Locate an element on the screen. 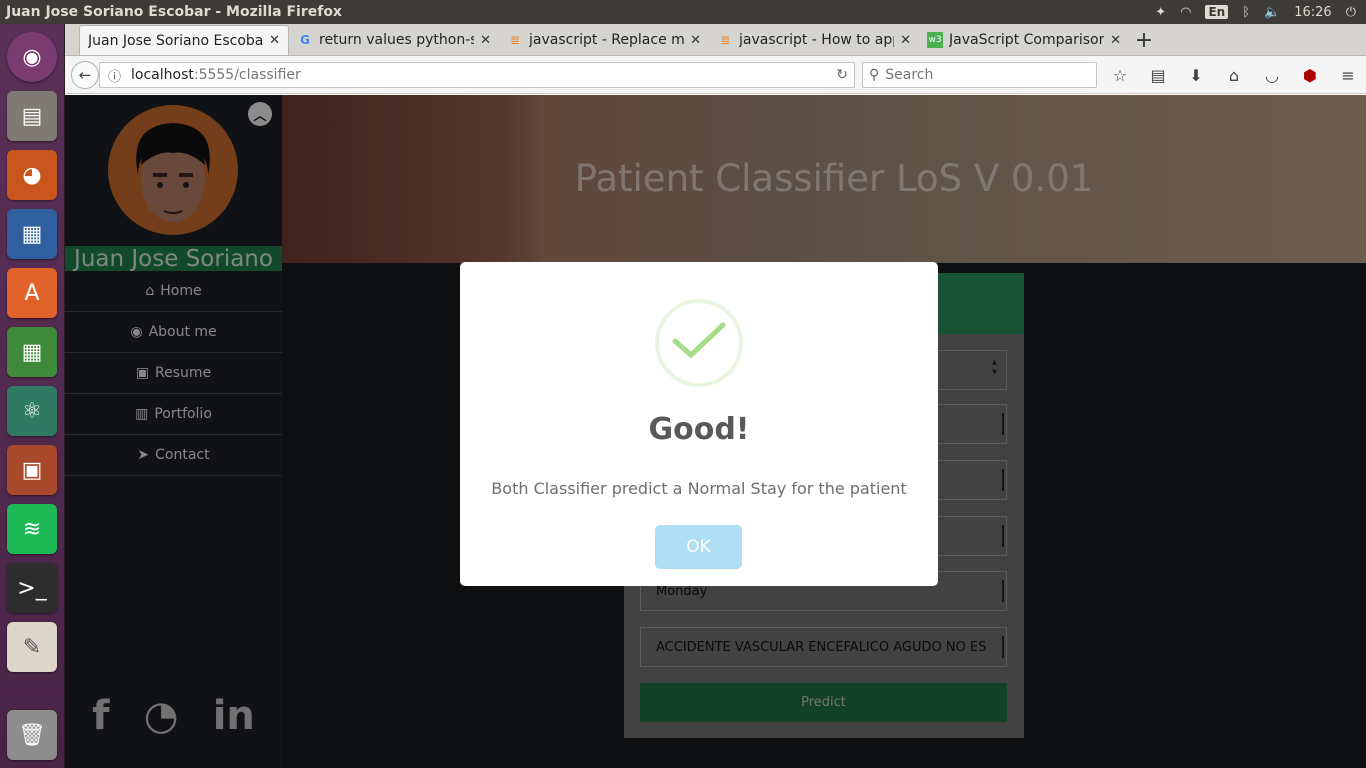 The width and height of the screenshot is (1366, 768). tab-title: javascript - How to app is located at coordinates (817, 40).